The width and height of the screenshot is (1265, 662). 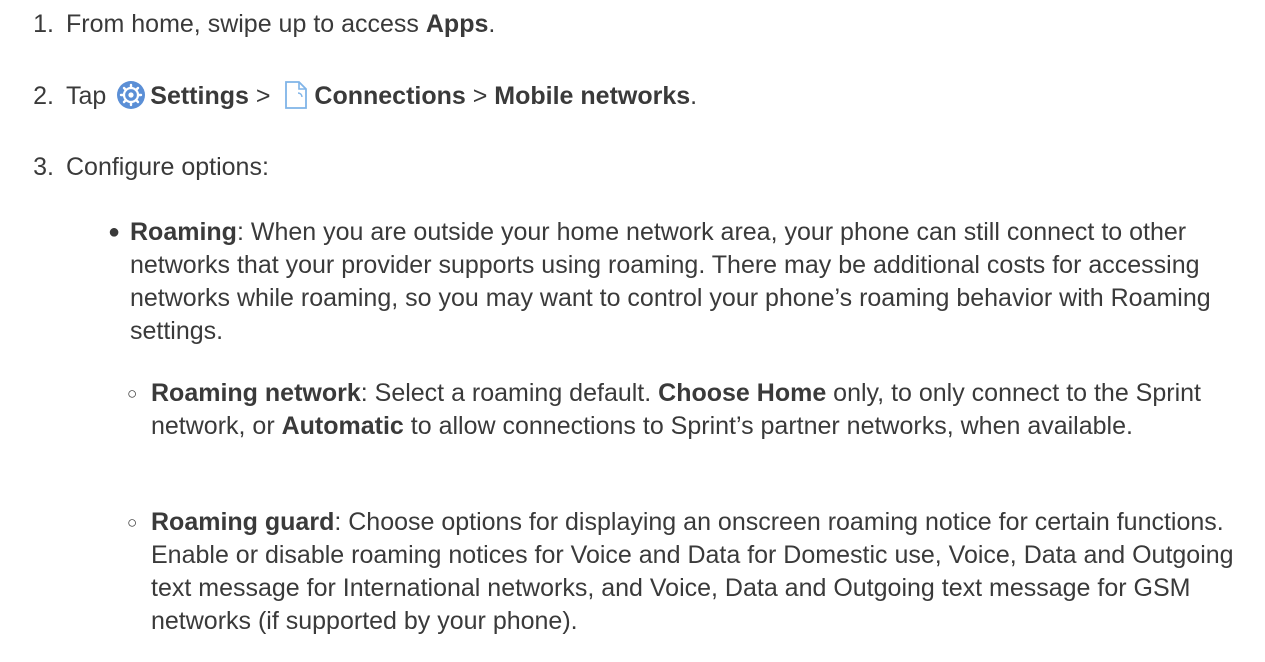 I want to click on connections-label: Connections, so click(x=390, y=96).